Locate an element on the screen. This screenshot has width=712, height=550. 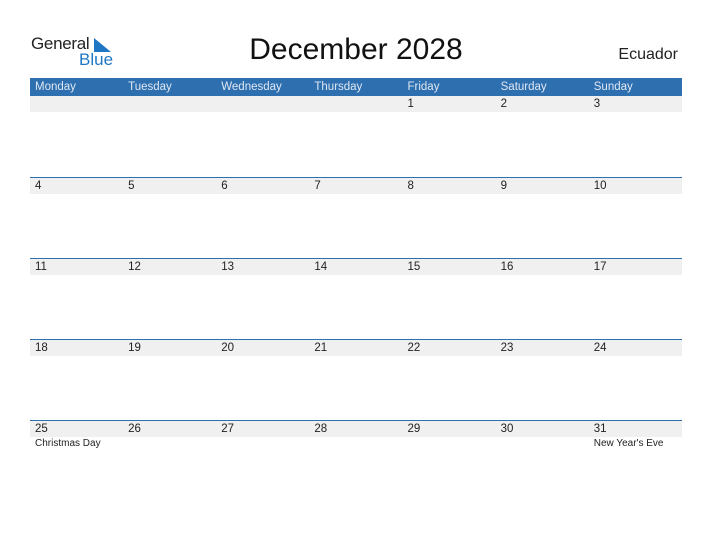
holiday-label: New Year's Eve is located at coordinates (628, 443).